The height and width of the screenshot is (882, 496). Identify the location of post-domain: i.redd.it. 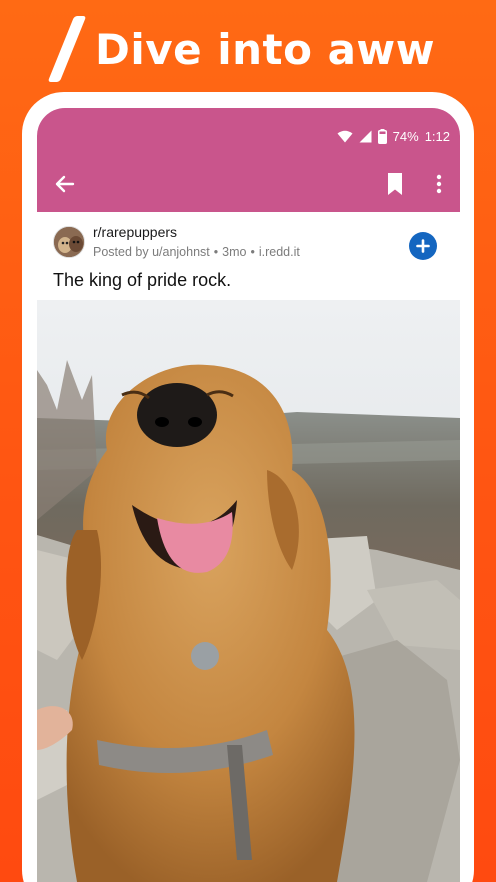
(279, 252).